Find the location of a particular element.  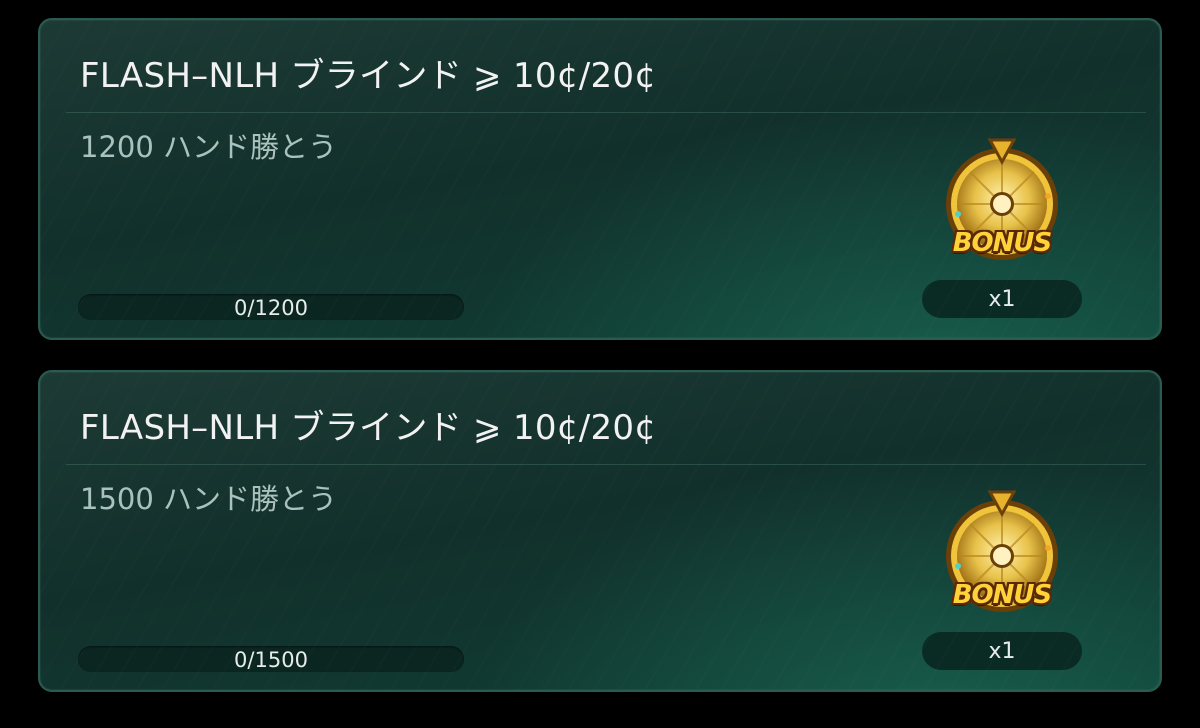

progress-text: 0/1200 is located at coordinates (271, 308).